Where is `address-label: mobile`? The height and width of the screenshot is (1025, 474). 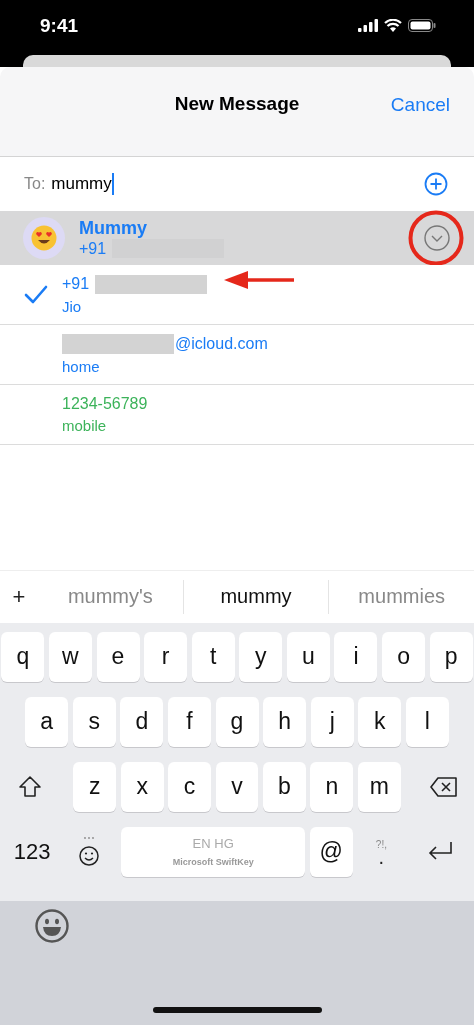 address-label: mobile is located at coordinates (85, 425).